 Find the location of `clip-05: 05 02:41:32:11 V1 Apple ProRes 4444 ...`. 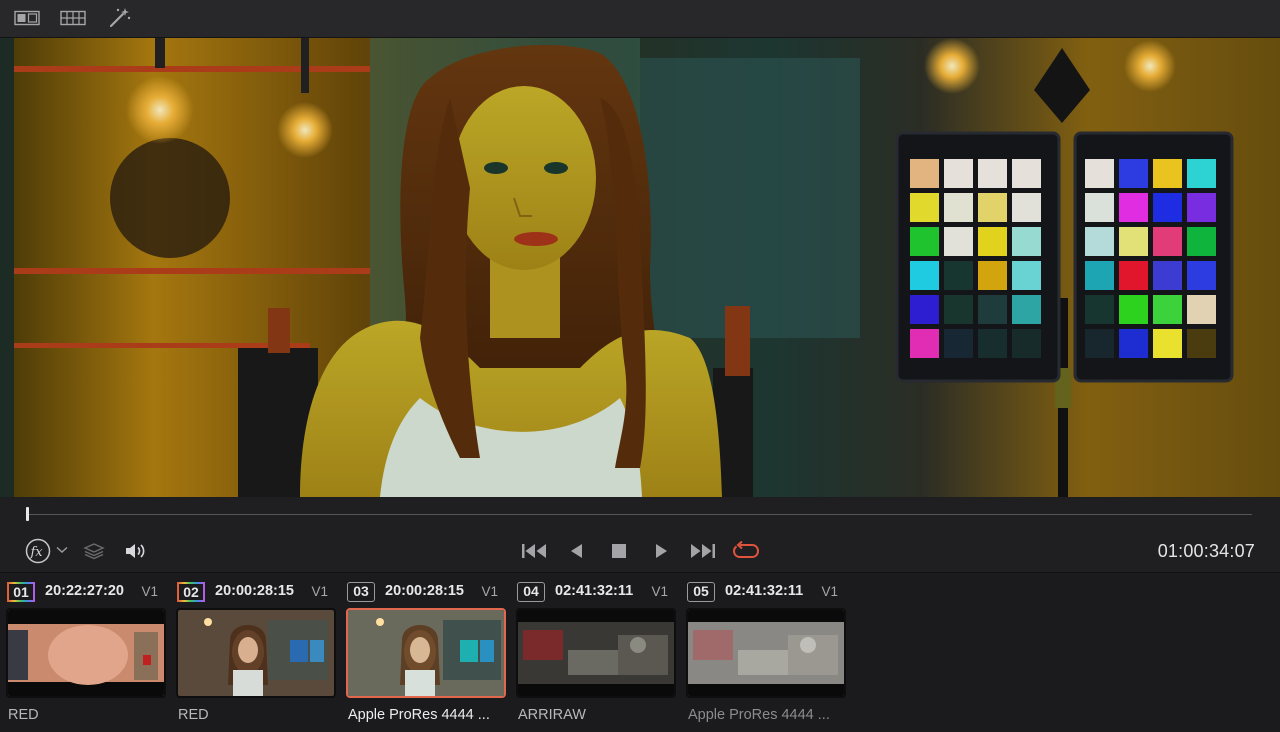

clip-05: 05 02:41:32:11 V1 Apple ProRes 4444 ... is located at coordinates (763, 652).